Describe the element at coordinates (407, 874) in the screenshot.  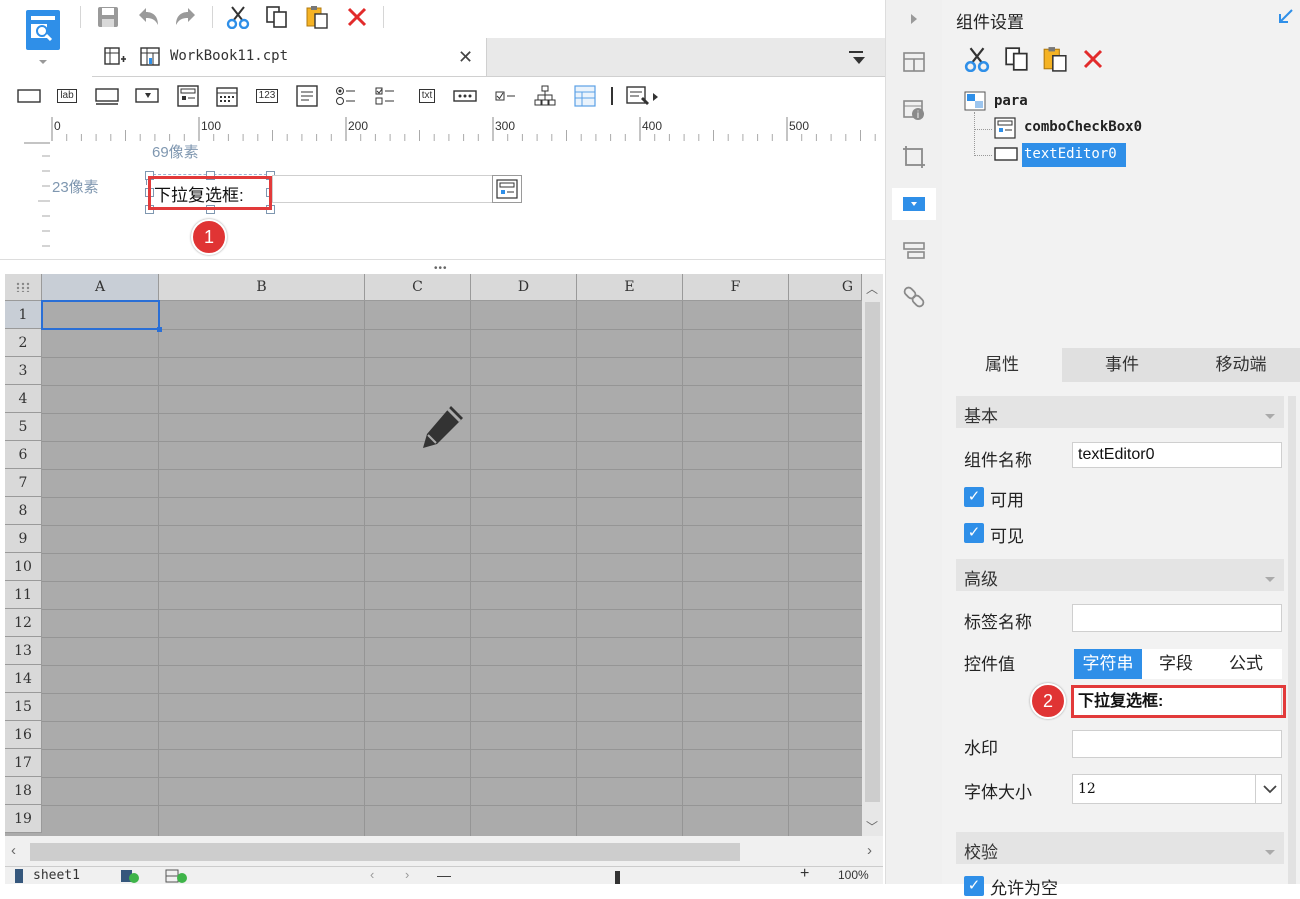
I see `next-sheet-icon: ›` at that location.